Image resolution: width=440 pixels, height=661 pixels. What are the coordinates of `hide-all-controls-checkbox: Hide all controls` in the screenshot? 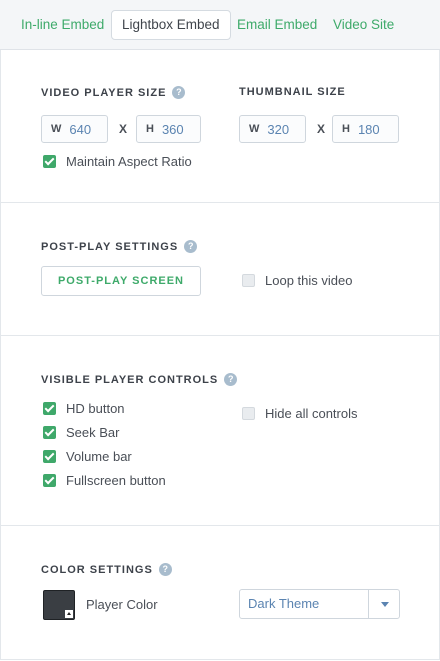 It's located at (300, 413).